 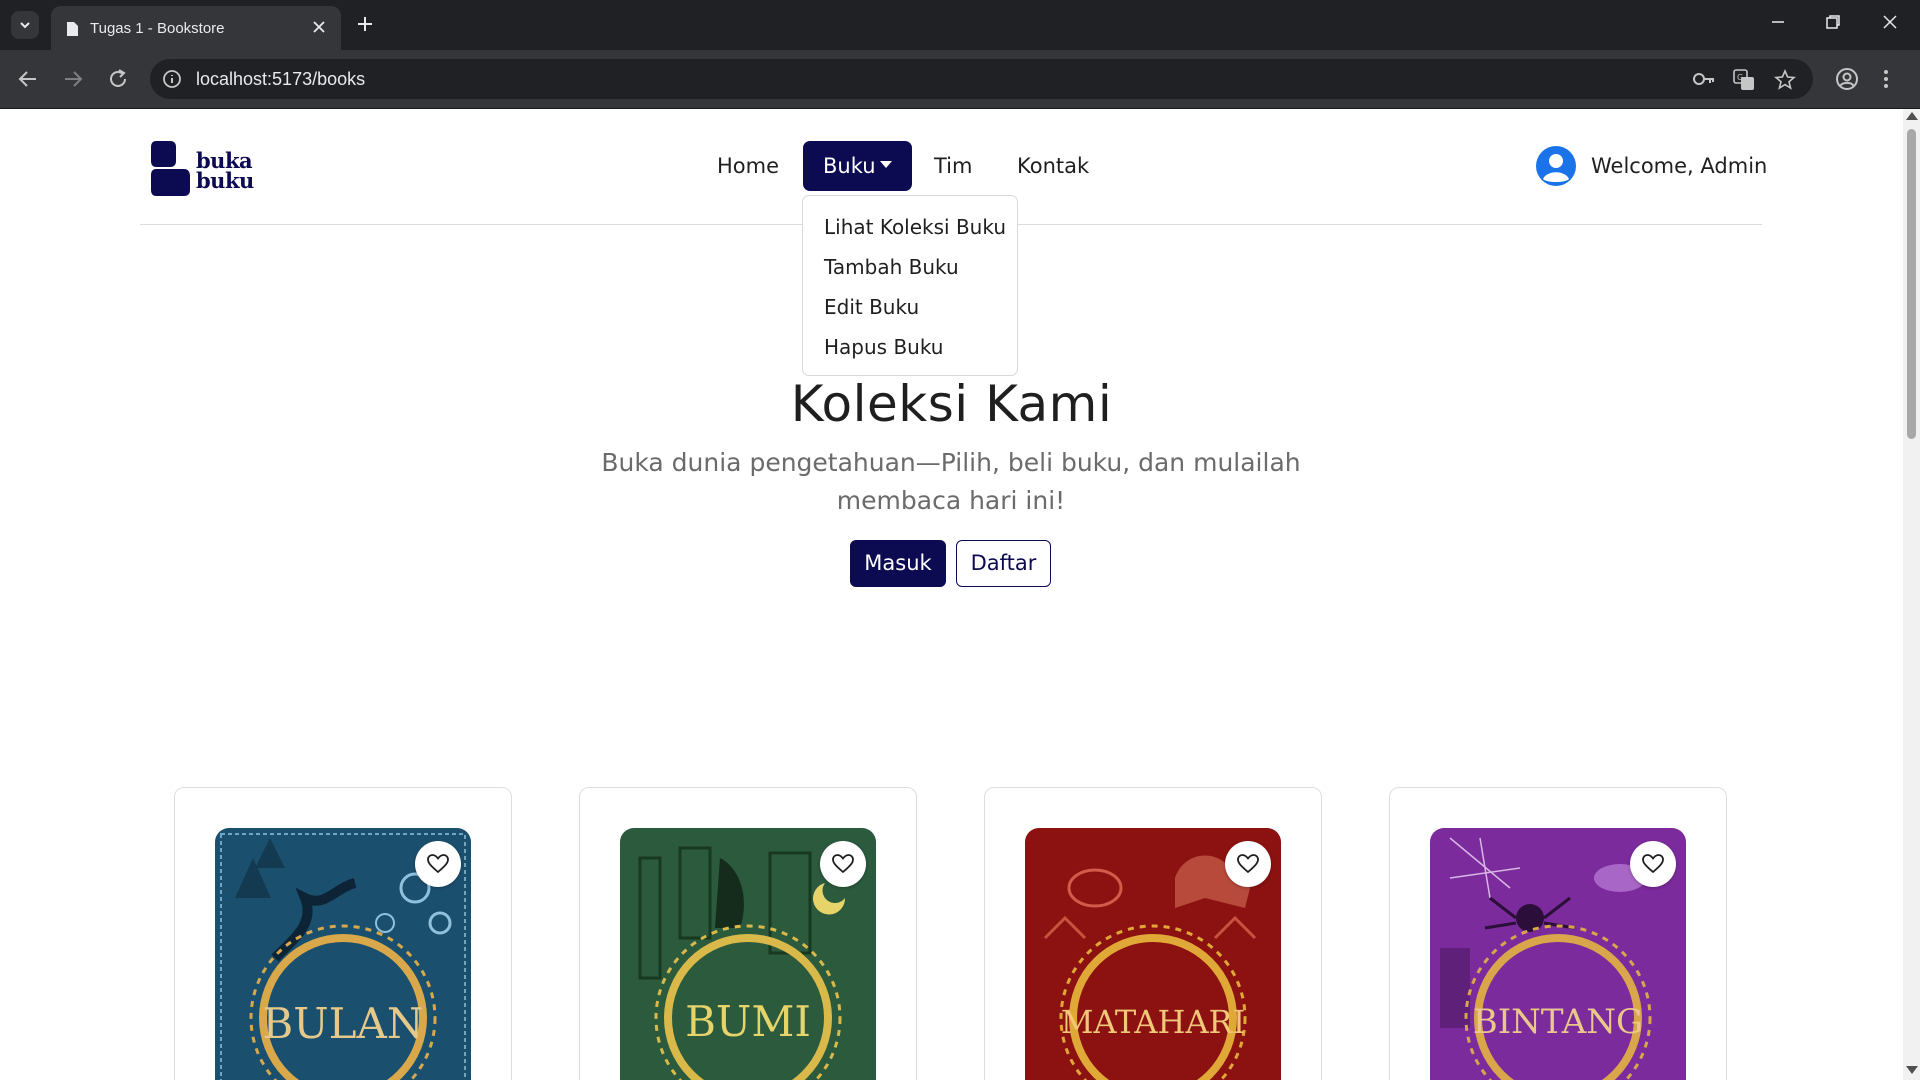 I want to click on url-text: localhost:5173/books, so click(x=281, y=79).